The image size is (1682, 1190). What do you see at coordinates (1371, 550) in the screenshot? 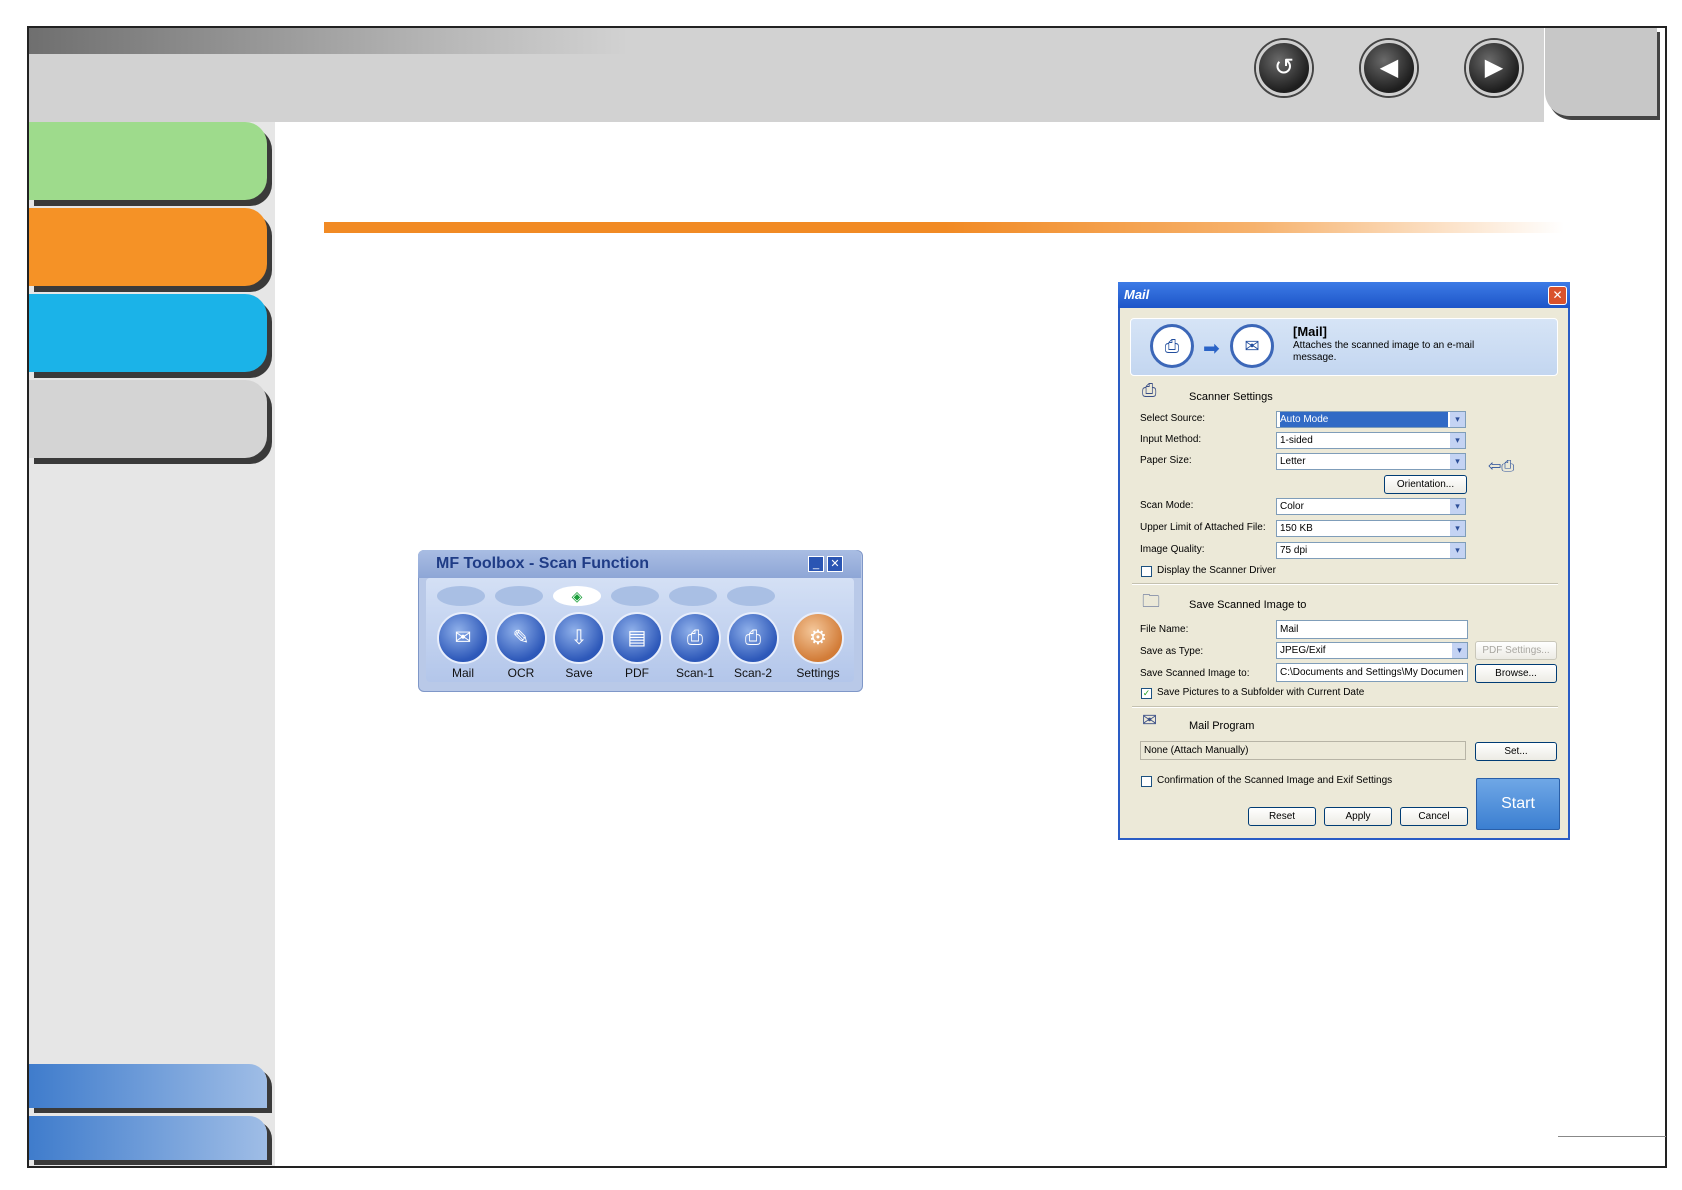
I see `image-quality-dropdown: 75 dpi ▾` at bounding box center [1371, 550].